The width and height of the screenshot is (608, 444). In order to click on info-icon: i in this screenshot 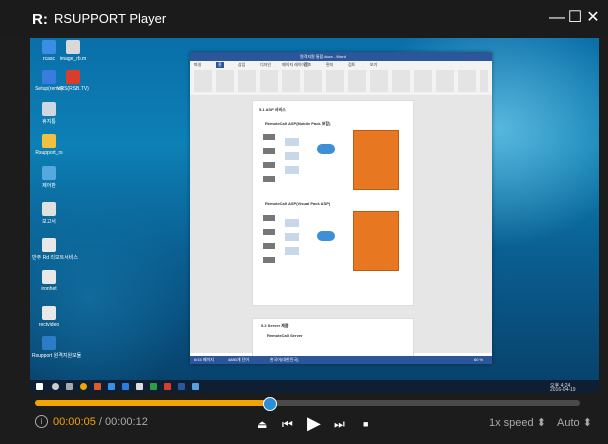, I will do `click(41, 421)`.